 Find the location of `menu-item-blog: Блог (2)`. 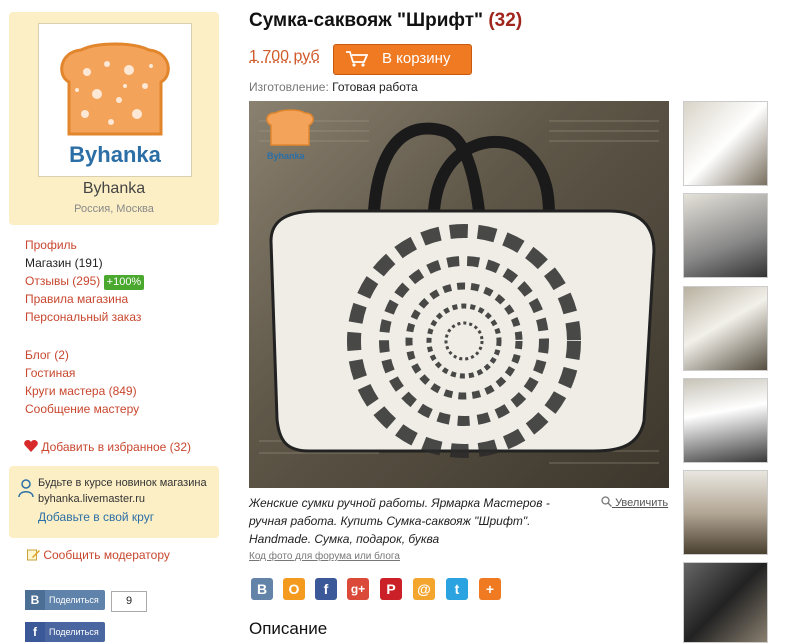

menu-item-blog: Блог (2) is located at coordinates (47, 355).